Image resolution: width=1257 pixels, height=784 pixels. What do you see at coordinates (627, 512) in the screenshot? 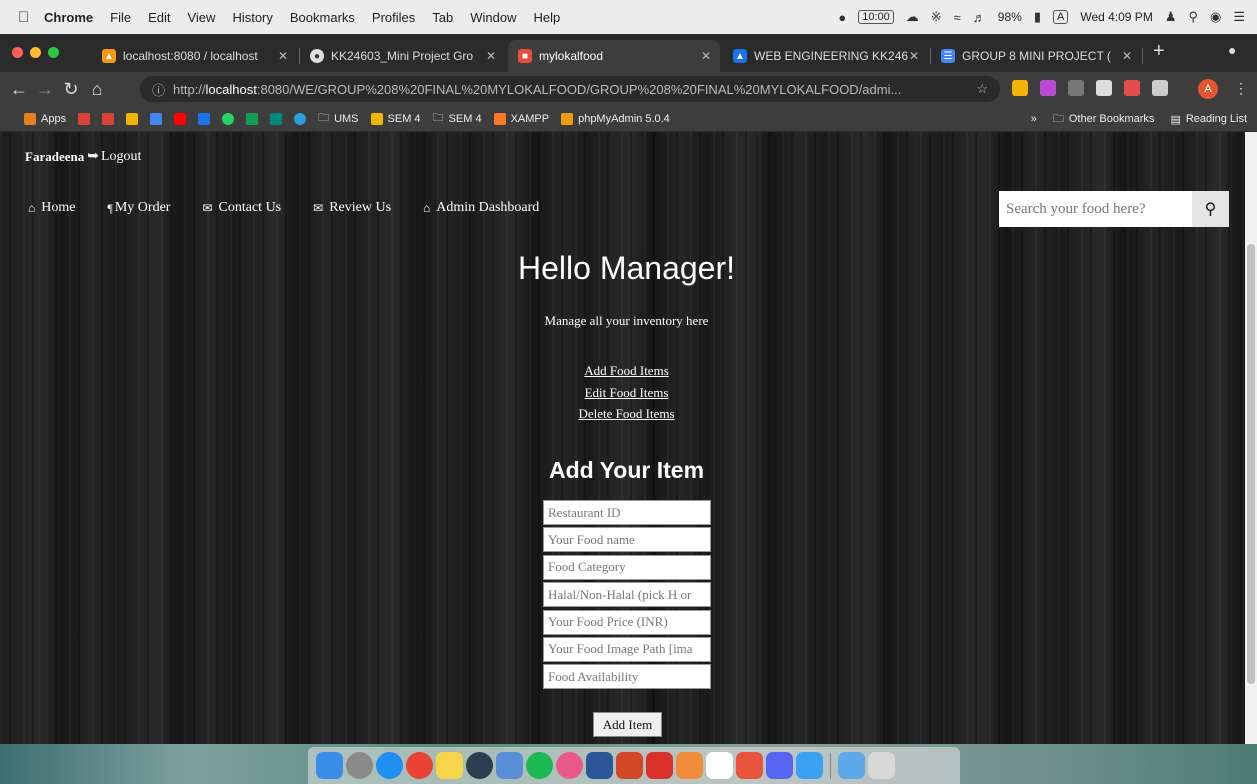
I see `restaurant-id-field` at bounding box center [627, 512].